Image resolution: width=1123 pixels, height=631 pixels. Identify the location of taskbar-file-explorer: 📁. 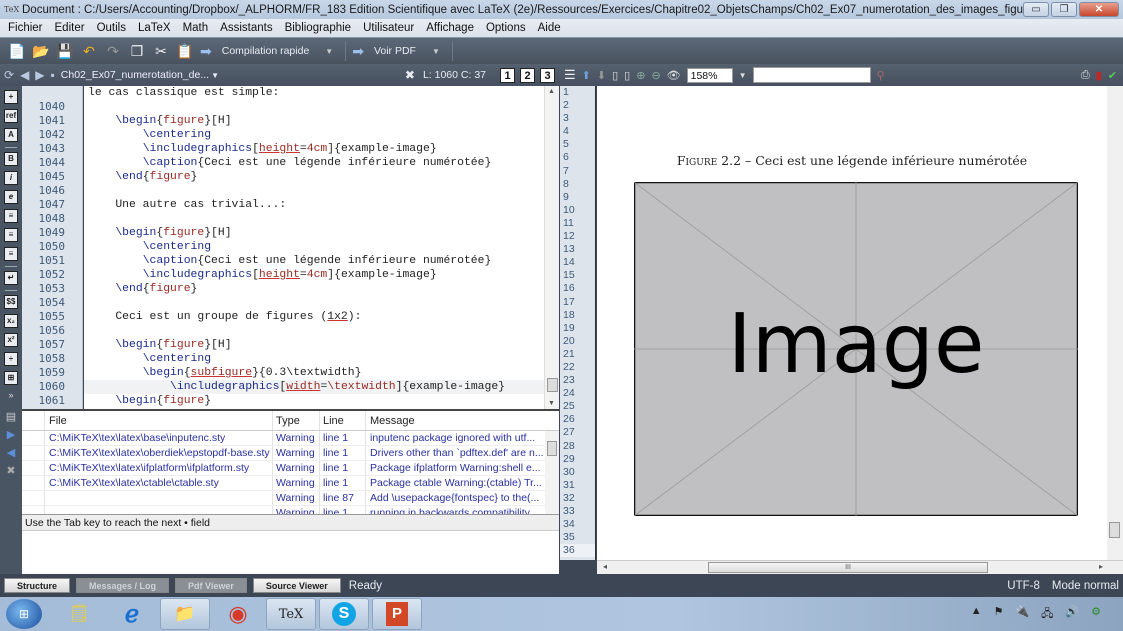
(185, 614).